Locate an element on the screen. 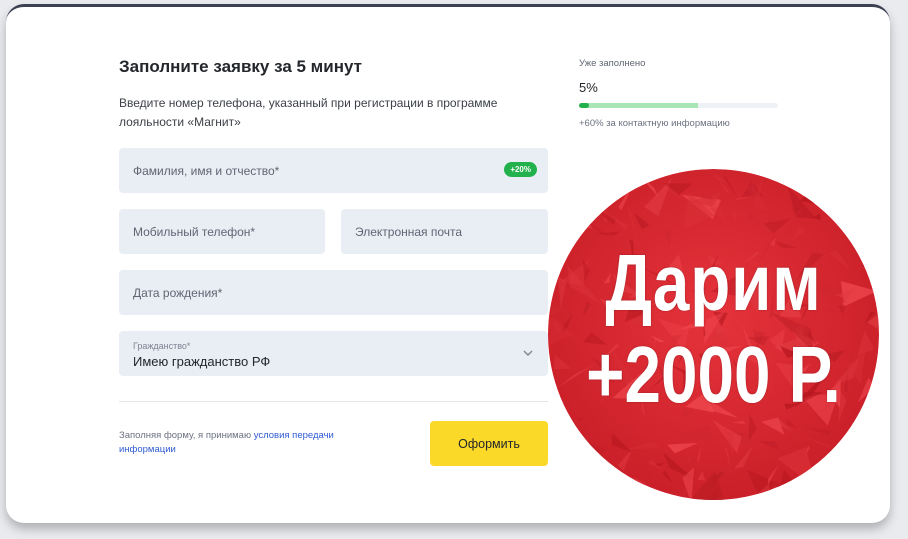 This screenshot has height=539, width=908. consent-prefix: Заполняя форму, я принимаю is located at coordinates (186, 435).